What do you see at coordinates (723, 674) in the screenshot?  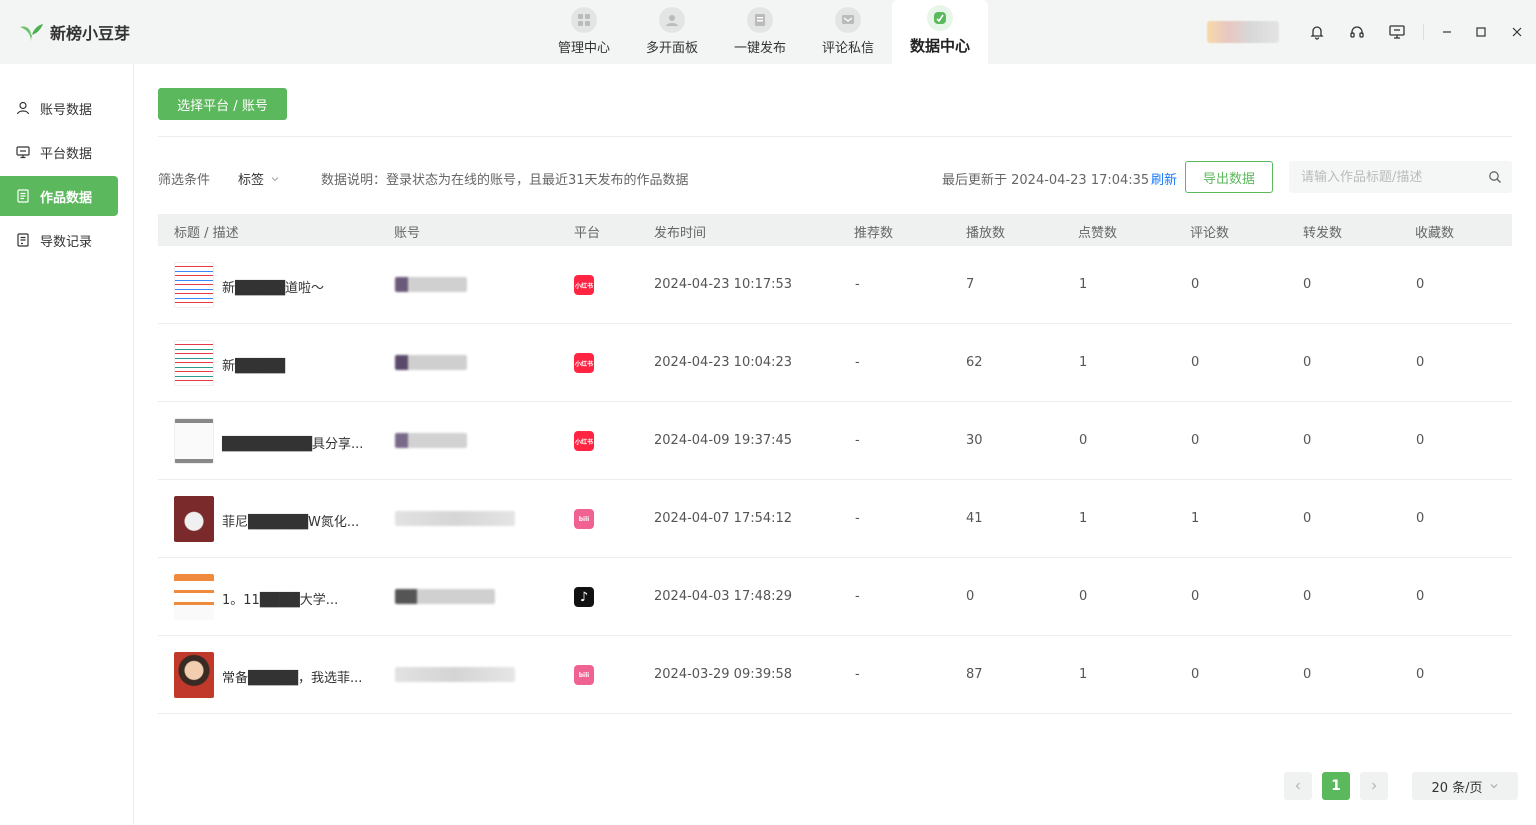 I see `publish-time: 2024-03-29 09:39:58` at bounding box center [723, 674].